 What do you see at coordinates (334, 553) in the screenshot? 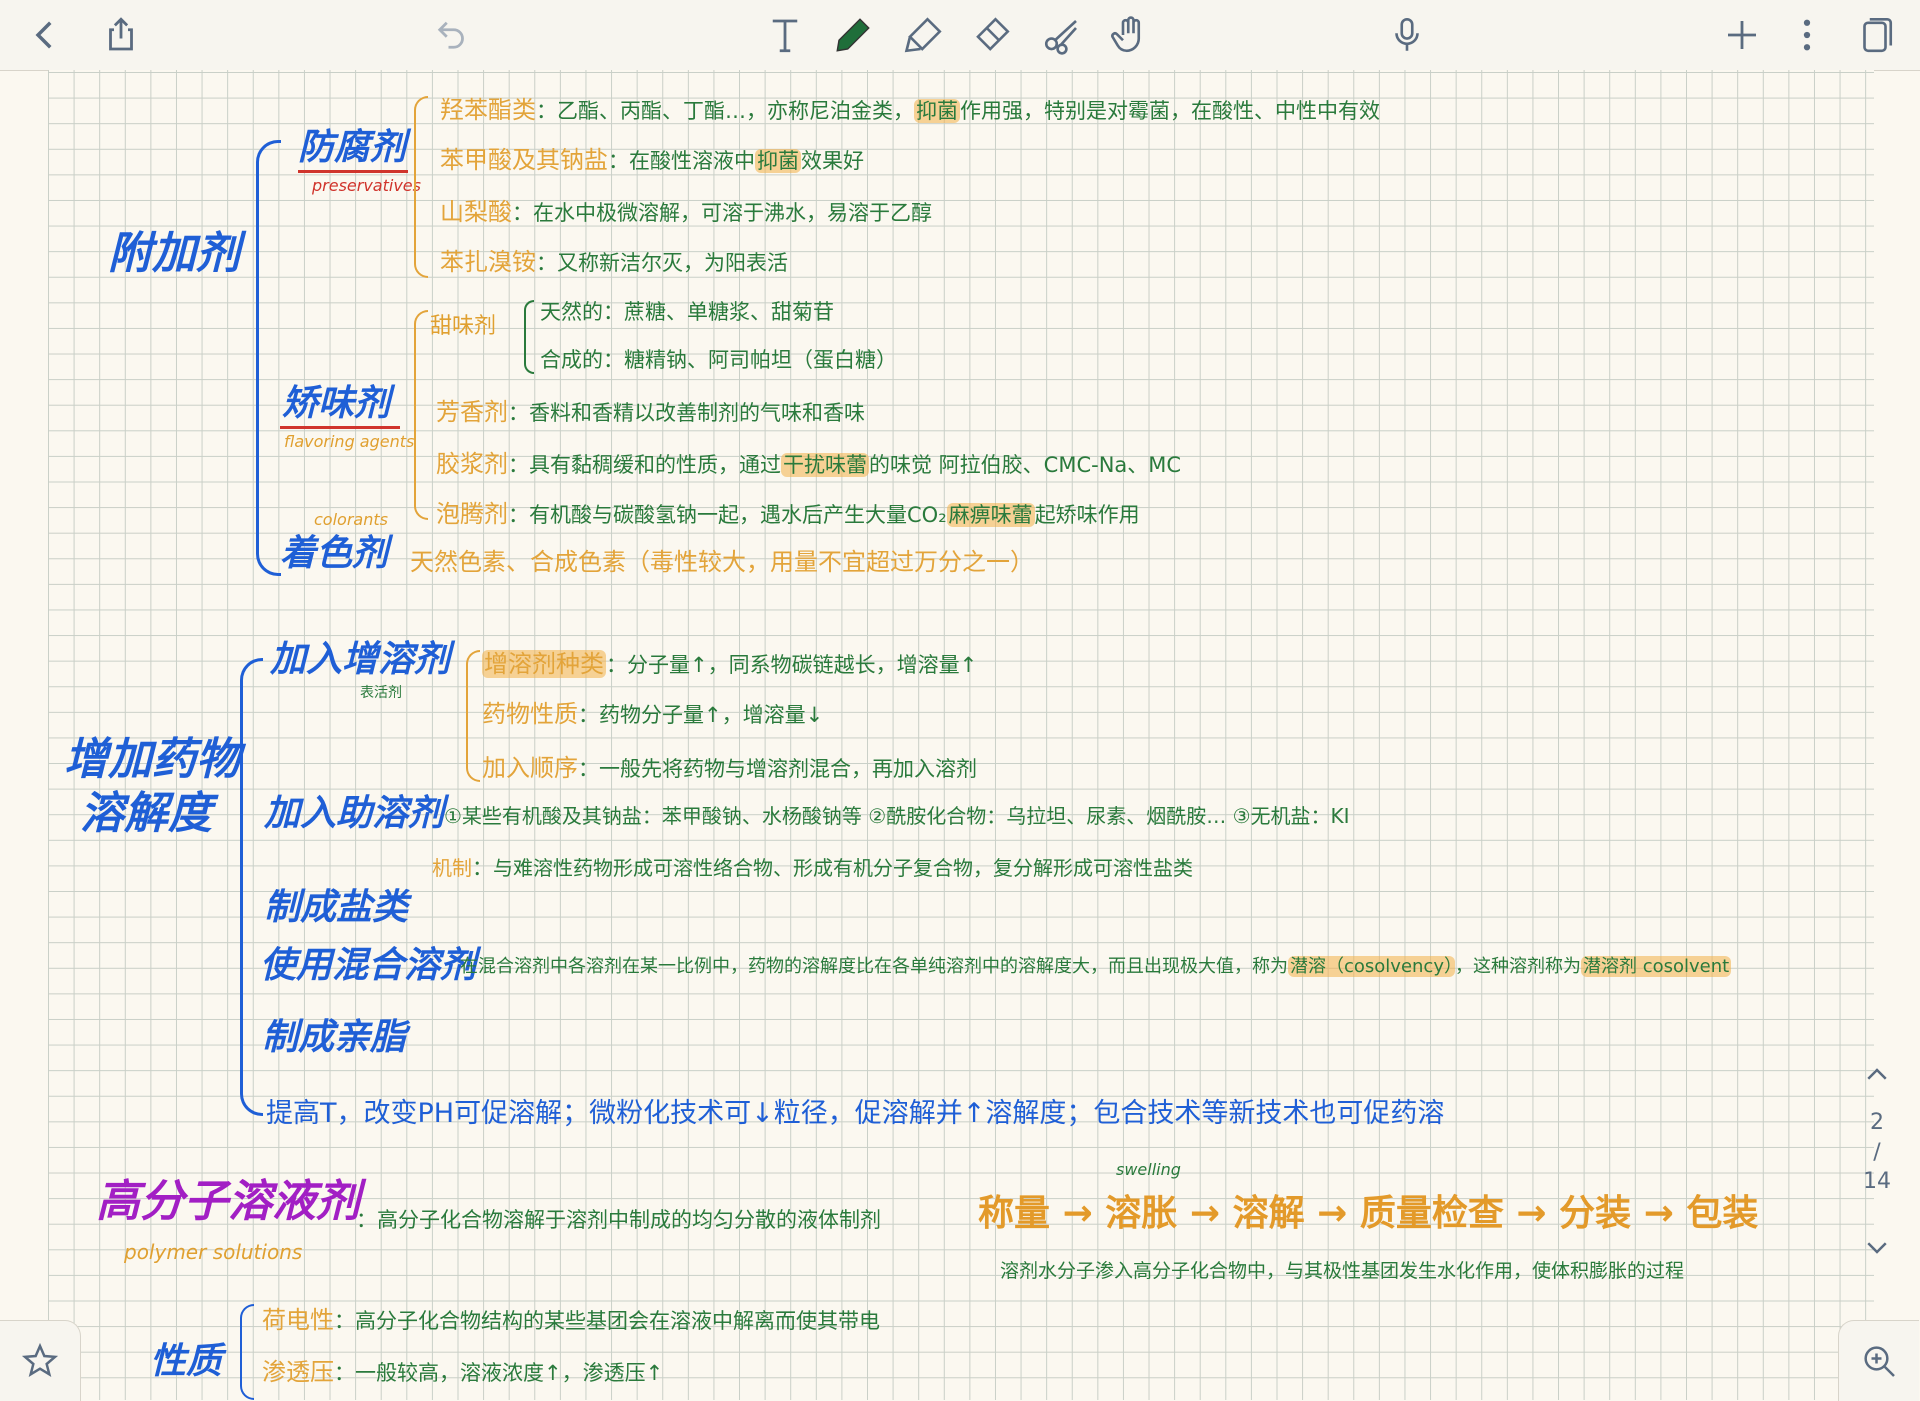
I see `colorants-title: 着色剂` at bounding box center [334, 553].